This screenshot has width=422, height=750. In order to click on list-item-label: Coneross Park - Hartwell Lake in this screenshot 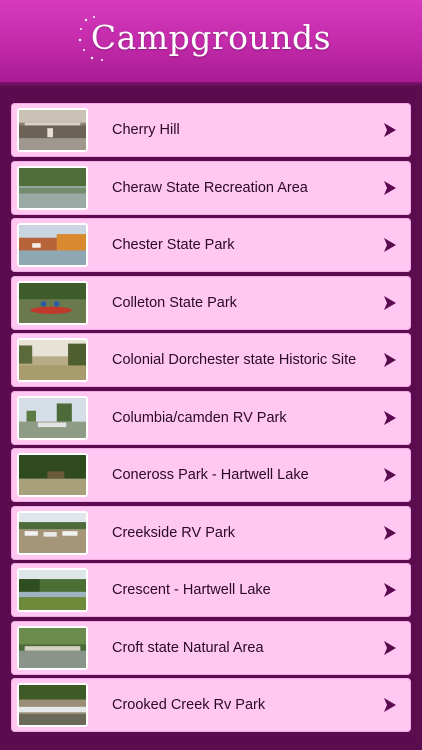, I will do `click(210, 475)`.